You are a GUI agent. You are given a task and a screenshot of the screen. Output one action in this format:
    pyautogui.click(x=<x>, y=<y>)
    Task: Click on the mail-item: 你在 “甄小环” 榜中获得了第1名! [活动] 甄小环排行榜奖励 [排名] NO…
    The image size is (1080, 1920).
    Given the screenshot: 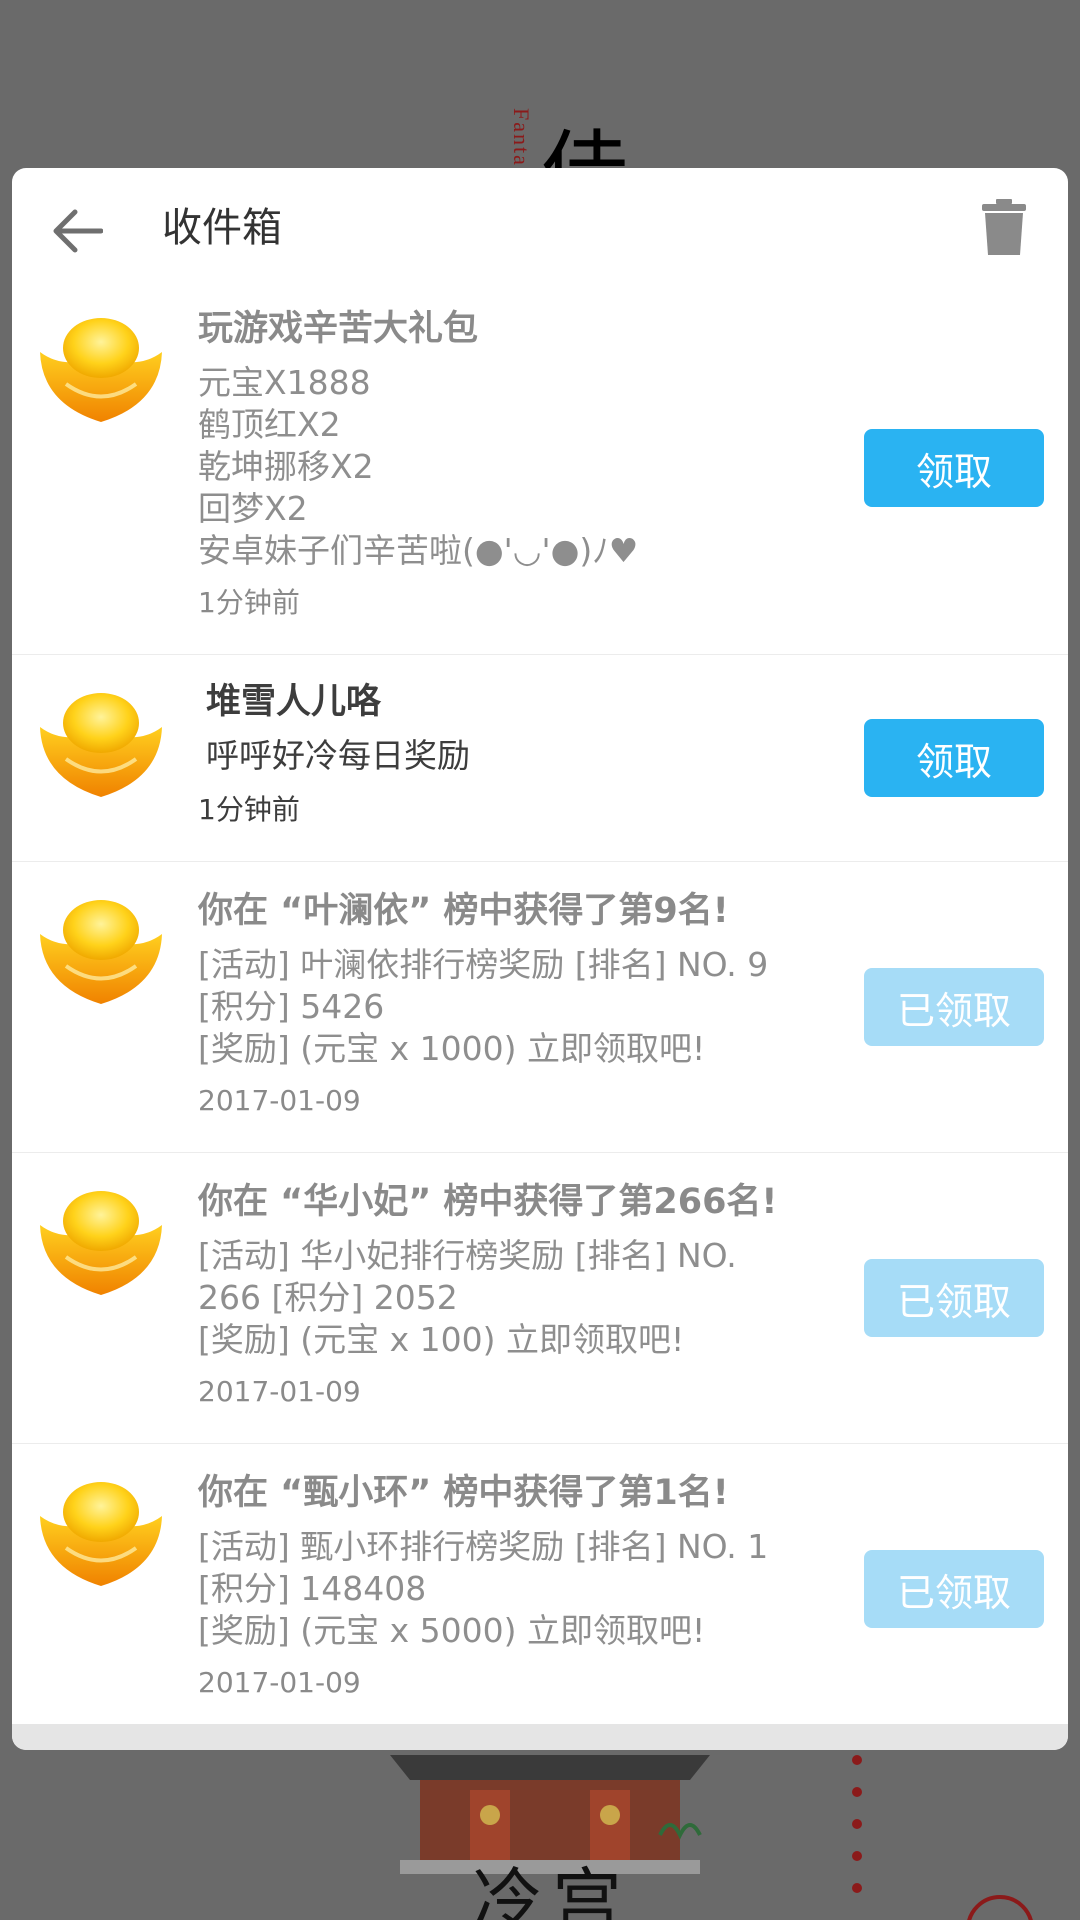 What is the action you would take?
    pyautogui.click(x=540, y=1586)
    